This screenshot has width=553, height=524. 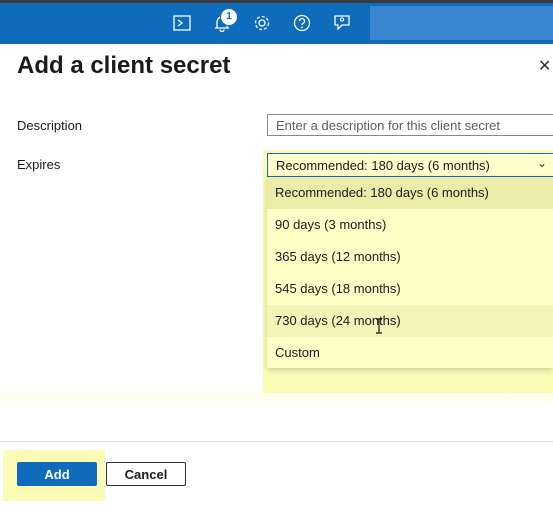 What do you see at coordinates (276, 441) in the screenshot?
I see `footer-divider` at bounding box center [276, 441].